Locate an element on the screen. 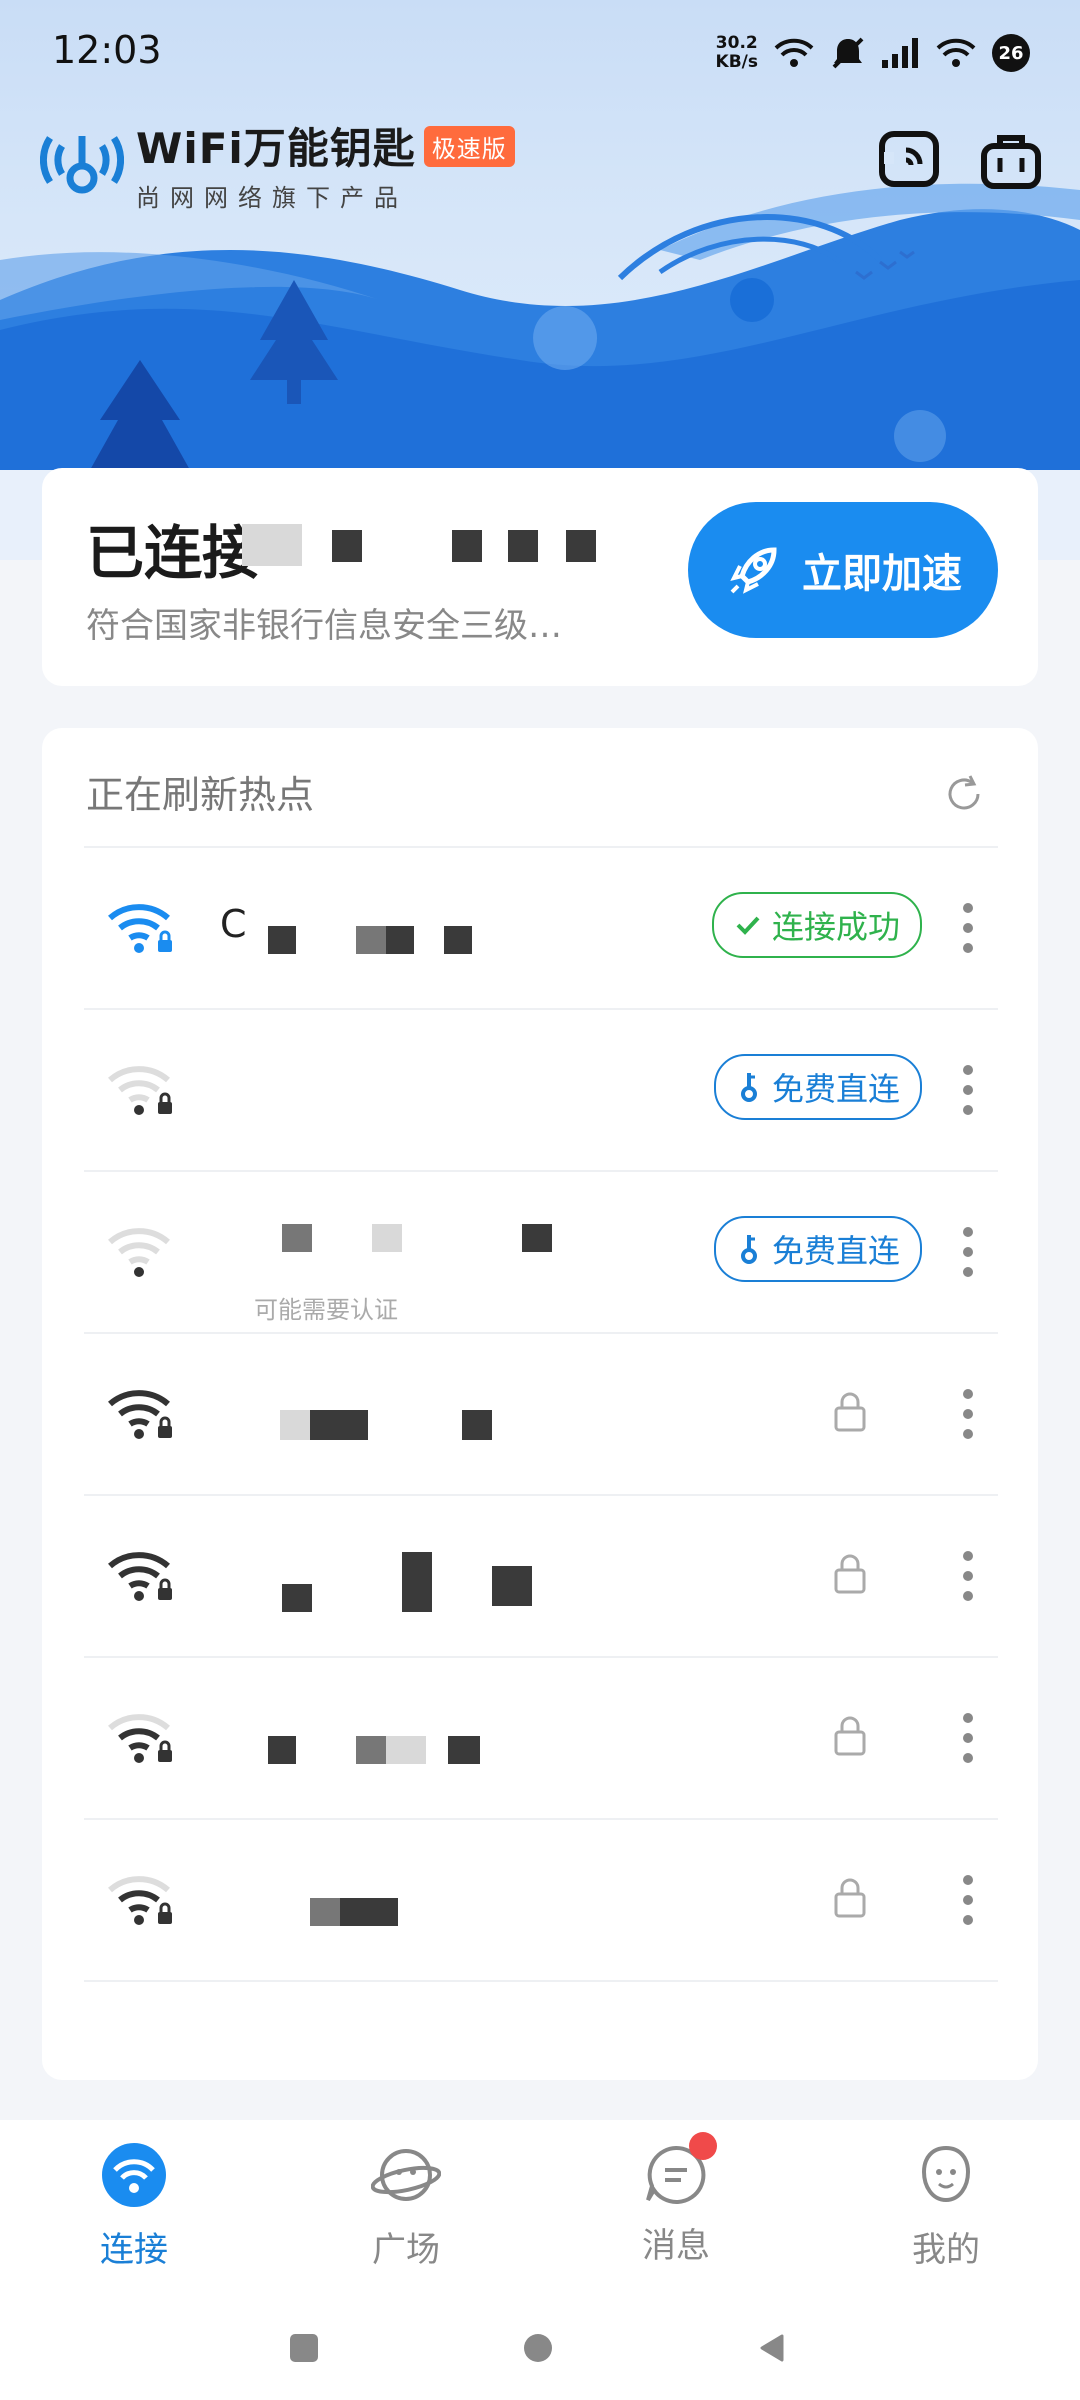  app-tagline: 尚网网络旗下产品 is located at coordinates (272, 198).